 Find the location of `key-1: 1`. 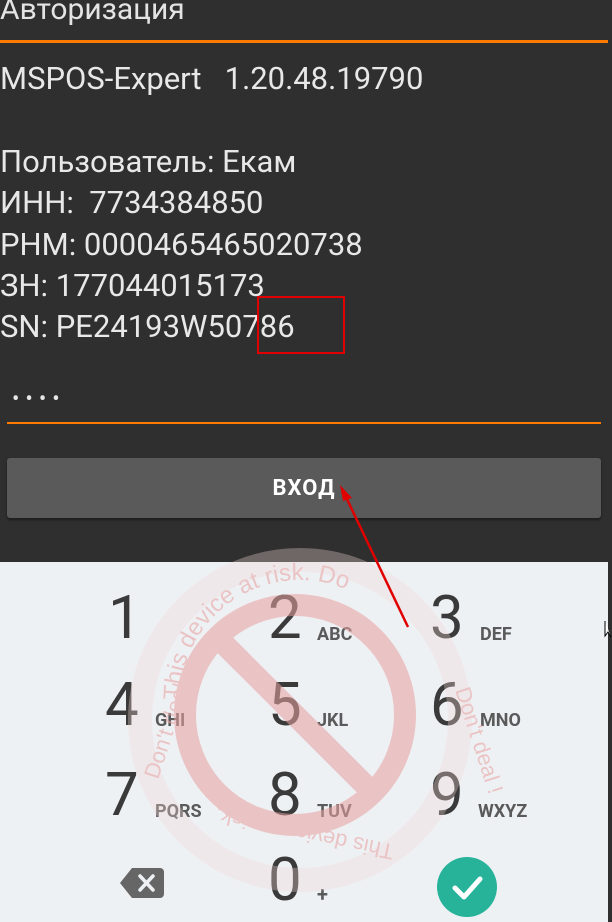

key-1: 1 is located at coordinates (140, 617).